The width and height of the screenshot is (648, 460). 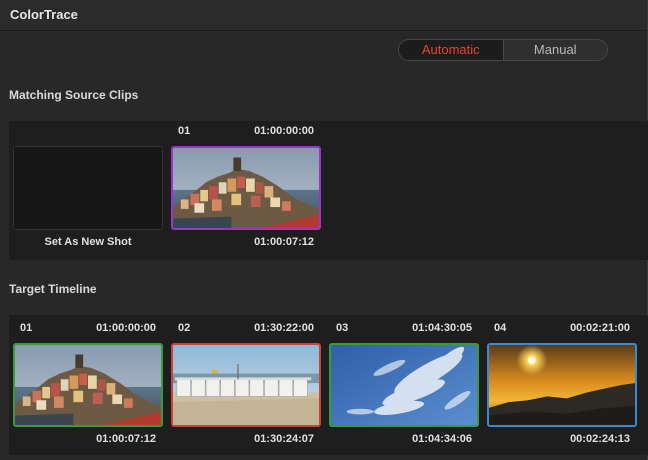 I want to click on timeline-clip: 03 01:04:30:05 01:04:34:06, so click(x=404, y=387).